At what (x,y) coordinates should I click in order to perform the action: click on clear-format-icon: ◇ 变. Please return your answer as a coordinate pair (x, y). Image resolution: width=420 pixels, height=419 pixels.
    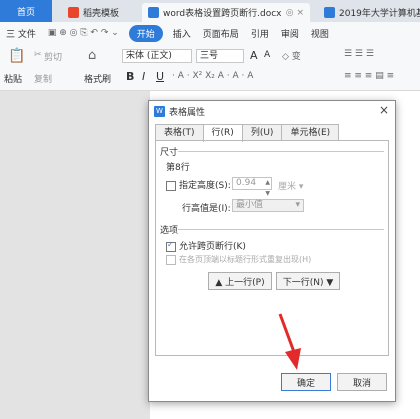
    Looking at the image, I should click on (291, 55).